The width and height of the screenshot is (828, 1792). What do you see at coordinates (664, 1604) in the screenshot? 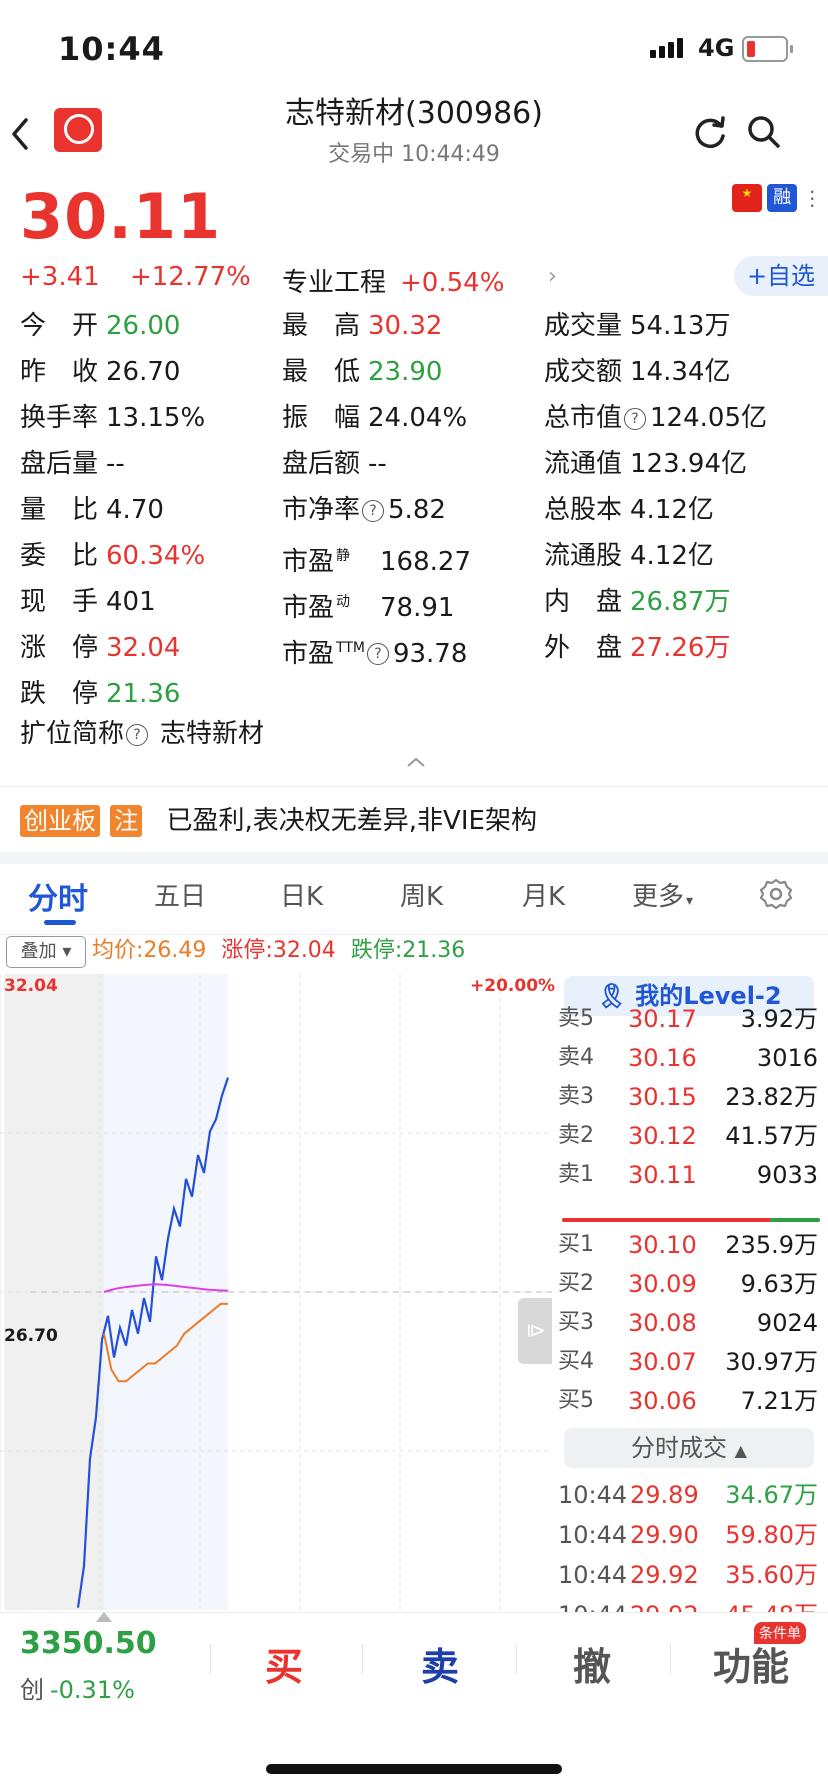
I see `tick-price: 29.92` at bounding box center [664, 1604].